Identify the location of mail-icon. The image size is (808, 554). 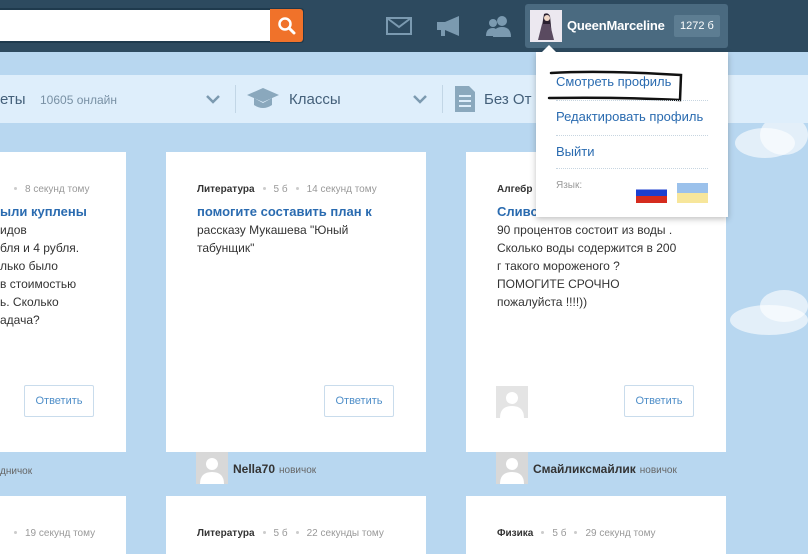
(399, 26).